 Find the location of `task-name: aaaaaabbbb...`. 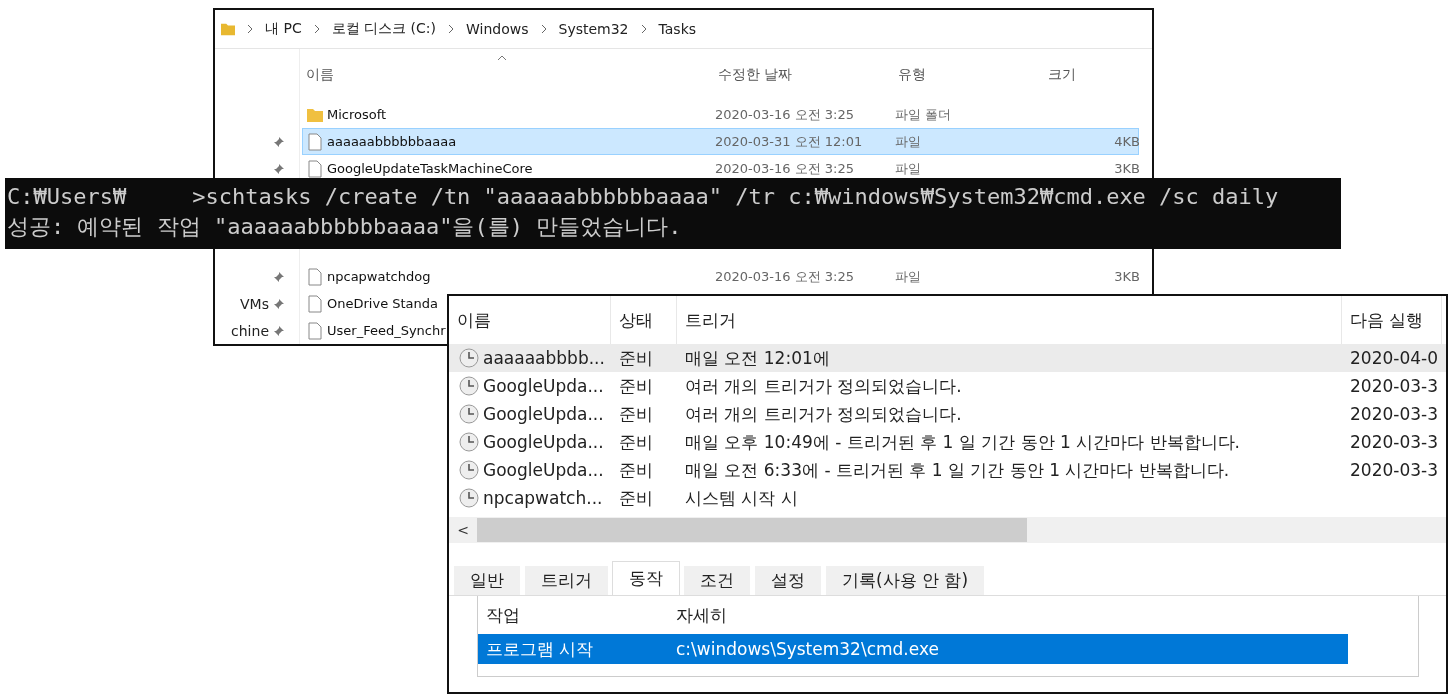

task-name: aaaaaabbbb... is located at coordinates (544, 358).